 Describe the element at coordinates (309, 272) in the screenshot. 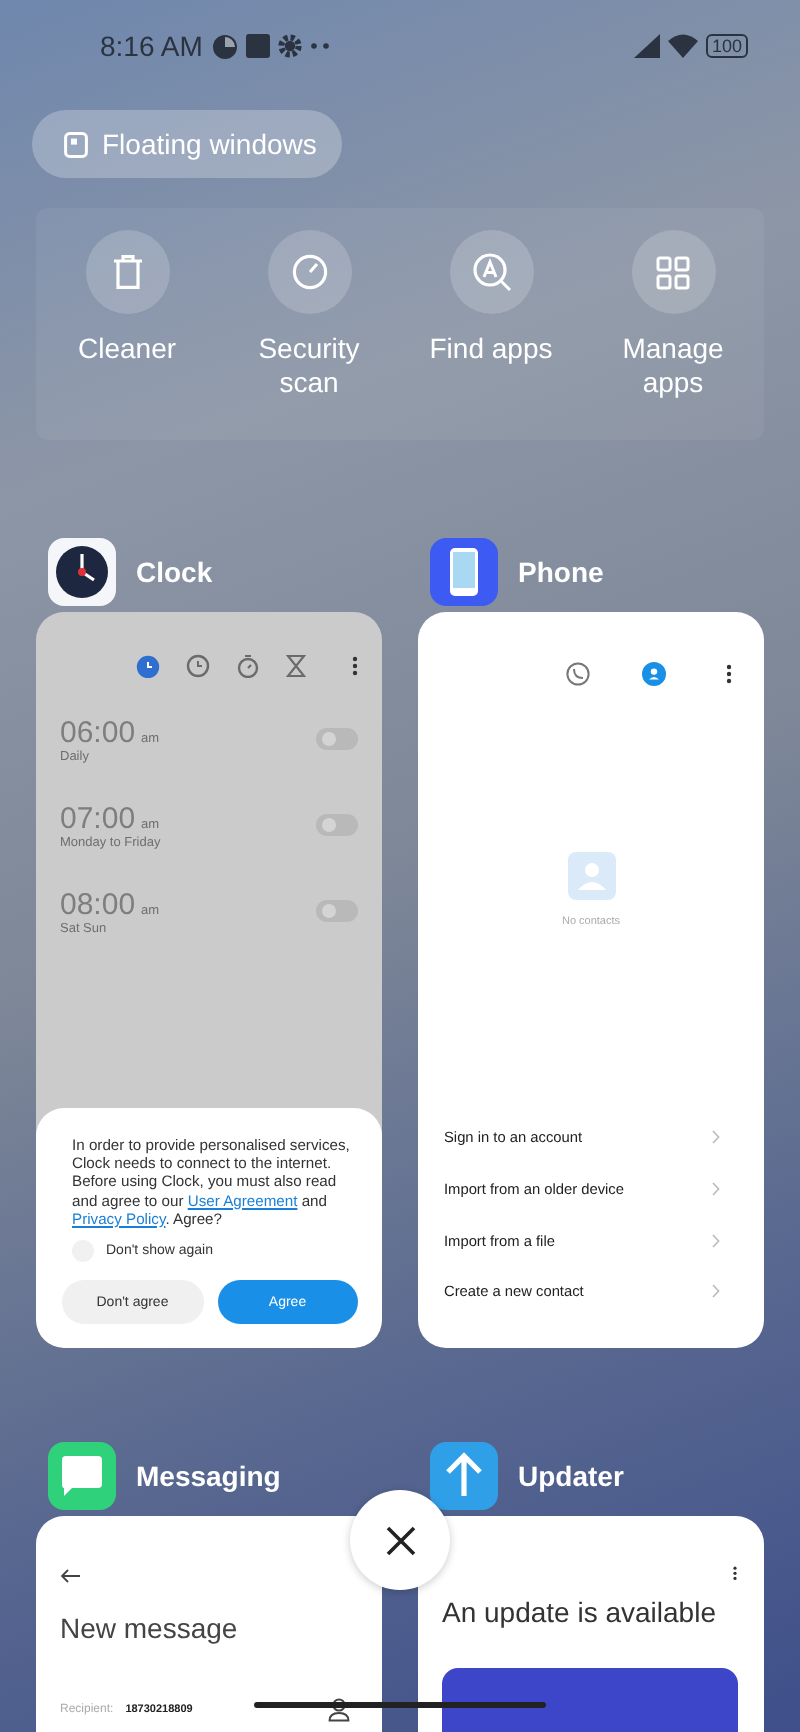

I see `gauge-icon` at that location.